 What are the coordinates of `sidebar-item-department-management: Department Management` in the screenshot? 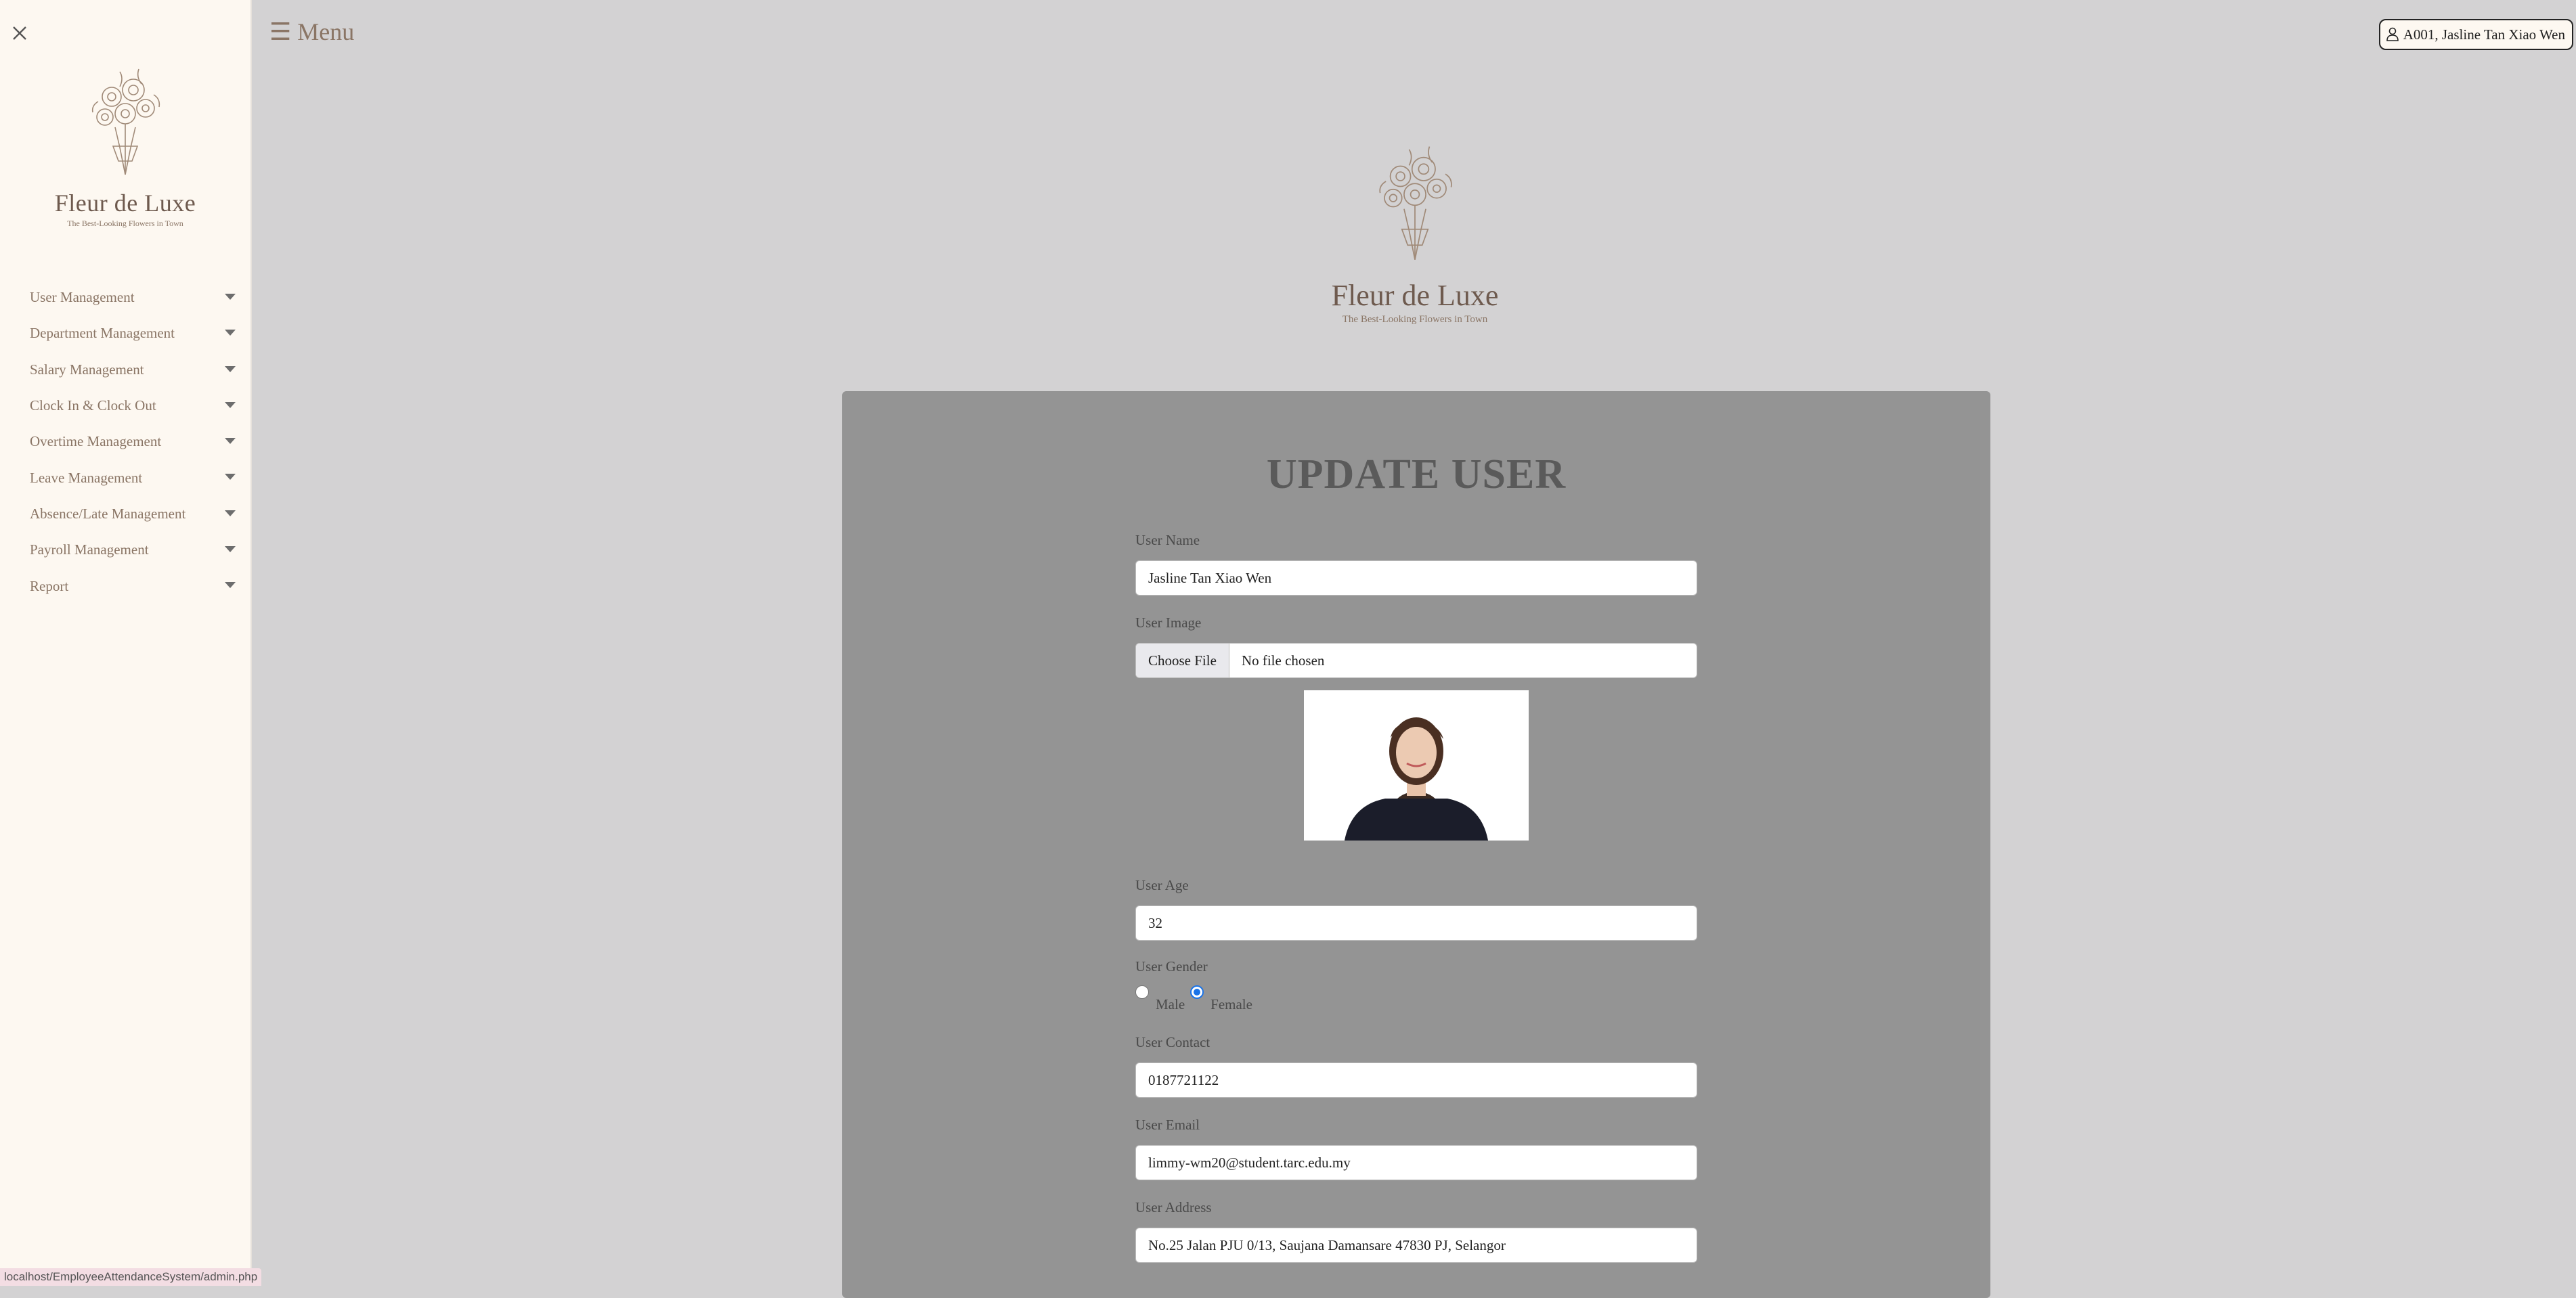 It's located at (125, 333).